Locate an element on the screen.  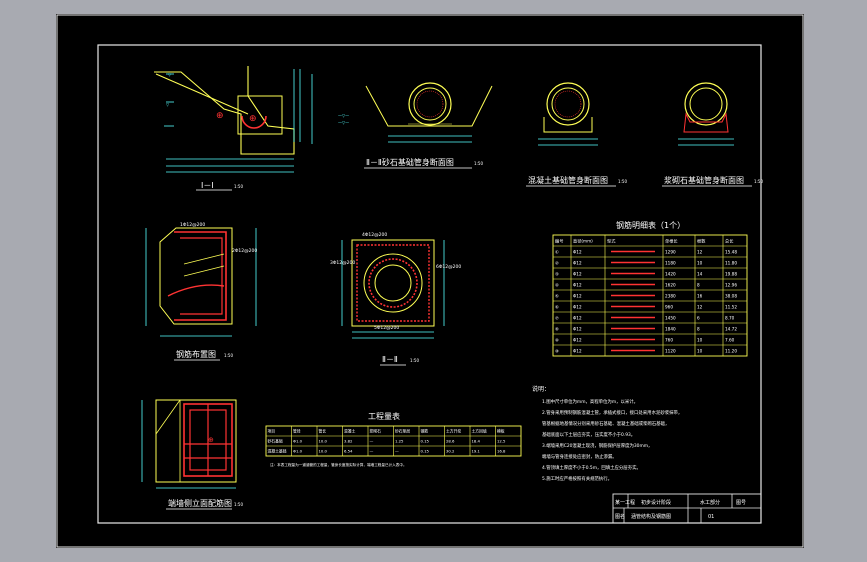
quantity-table-title: 工程量表 is located at coordinates (384, 416).